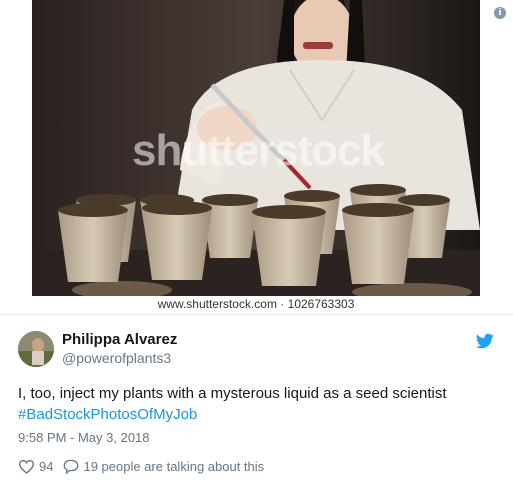 The image size is (513, 486). What do you see at coordinates (500, 13) in the screenshot?
I see `info-icon: i` at bounding box center [500, 13].